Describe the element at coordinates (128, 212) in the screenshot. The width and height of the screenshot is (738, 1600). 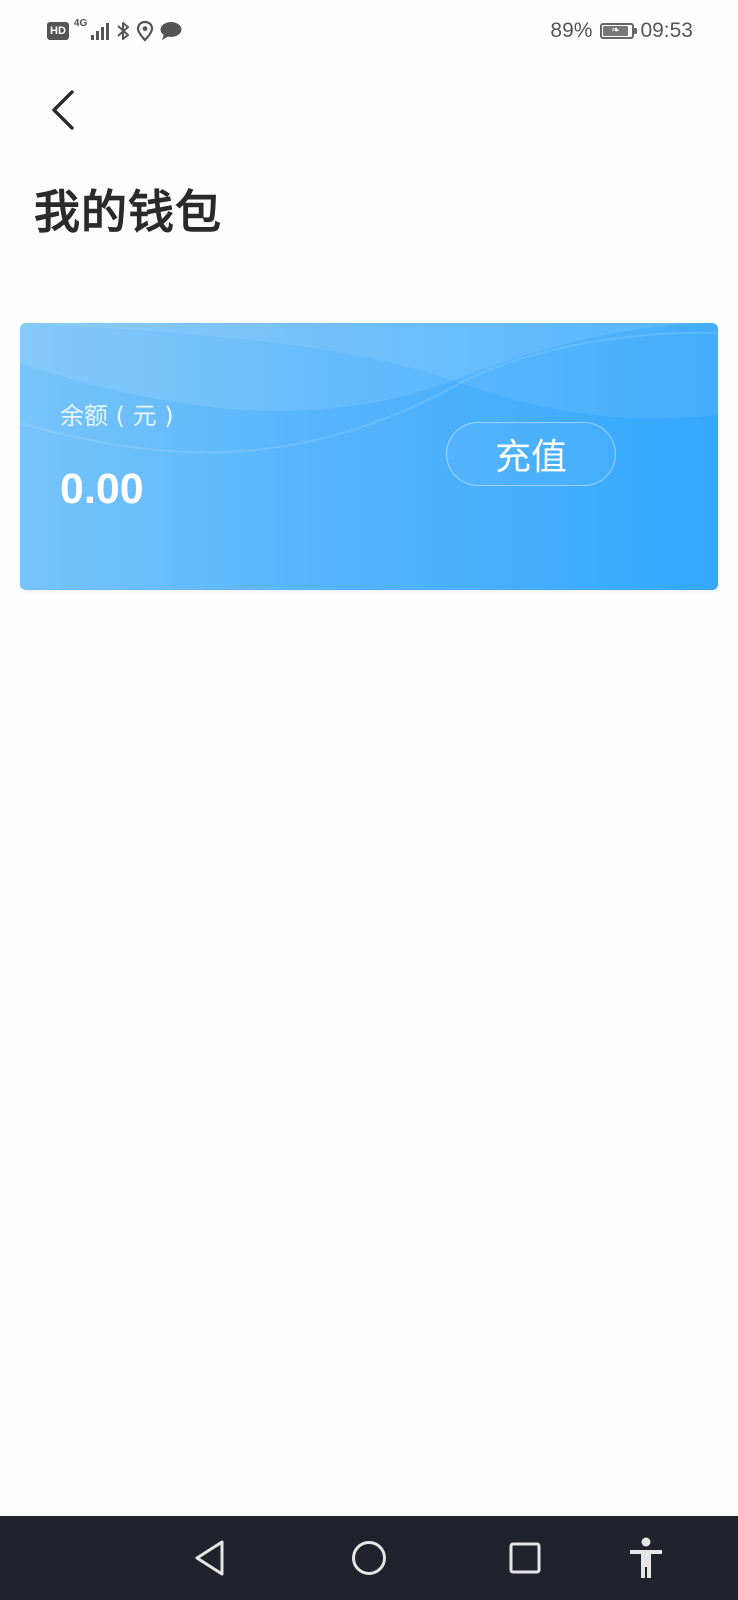
I see `page-title: 我的钱包` at that location.